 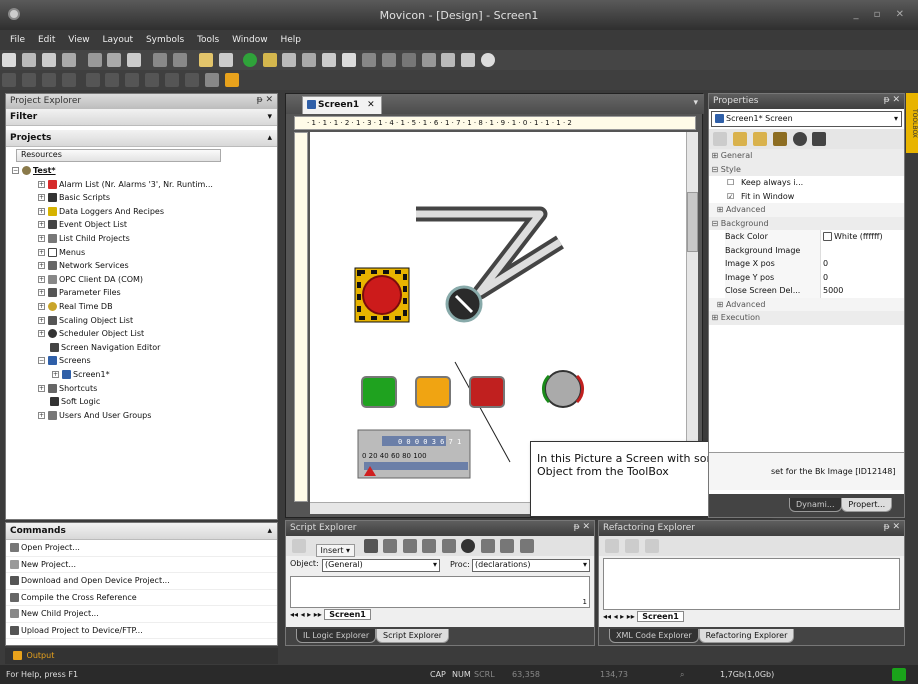 I want to click on selector-knob, so click(x=464, y=304).